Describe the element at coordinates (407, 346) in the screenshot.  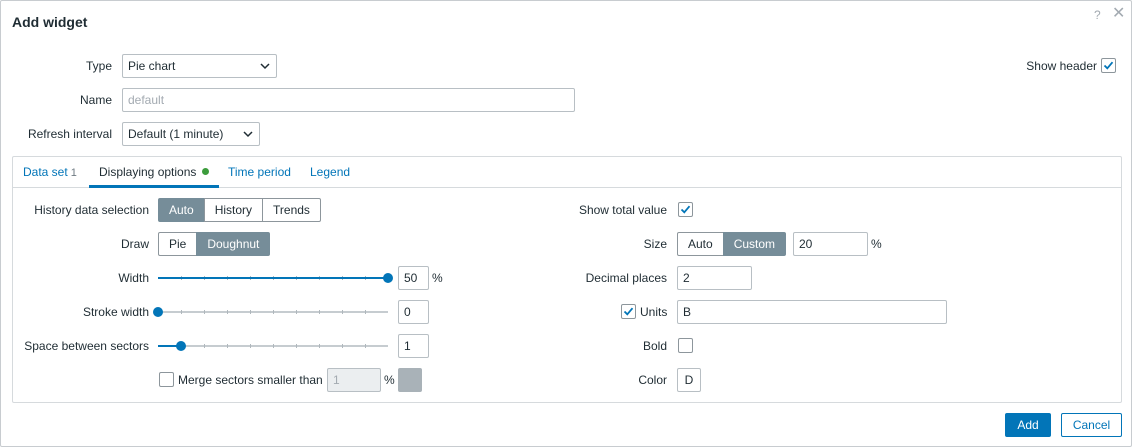
I see `space-between-sectors-value: 1` at that location.